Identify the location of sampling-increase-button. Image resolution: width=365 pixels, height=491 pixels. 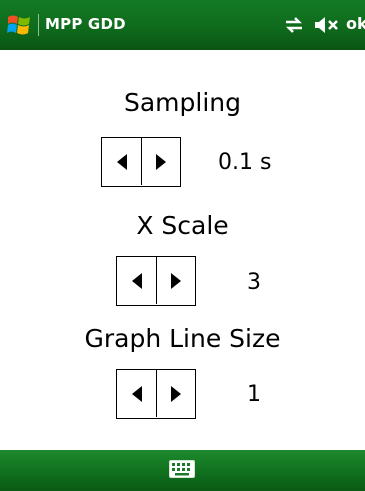
(160, 161).